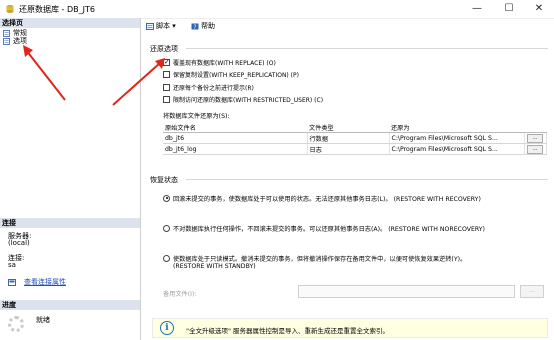 This screenshot has width=554, height=340. I want to click on progress-status: 就绪, so click(43, 320).